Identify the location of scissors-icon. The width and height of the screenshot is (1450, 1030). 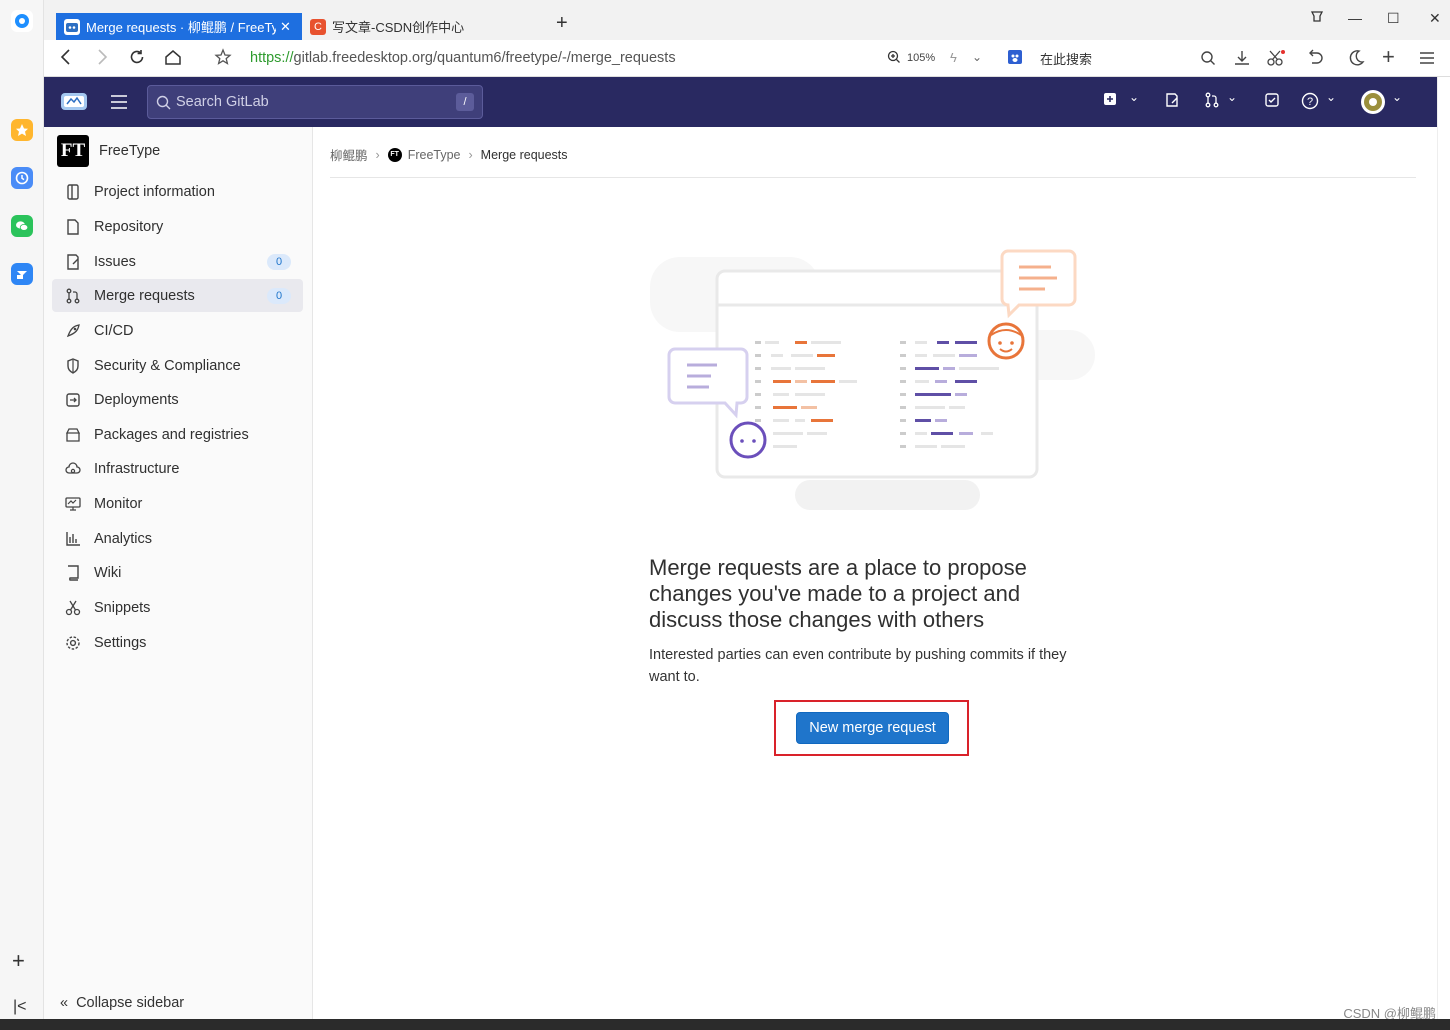
(73, 608).